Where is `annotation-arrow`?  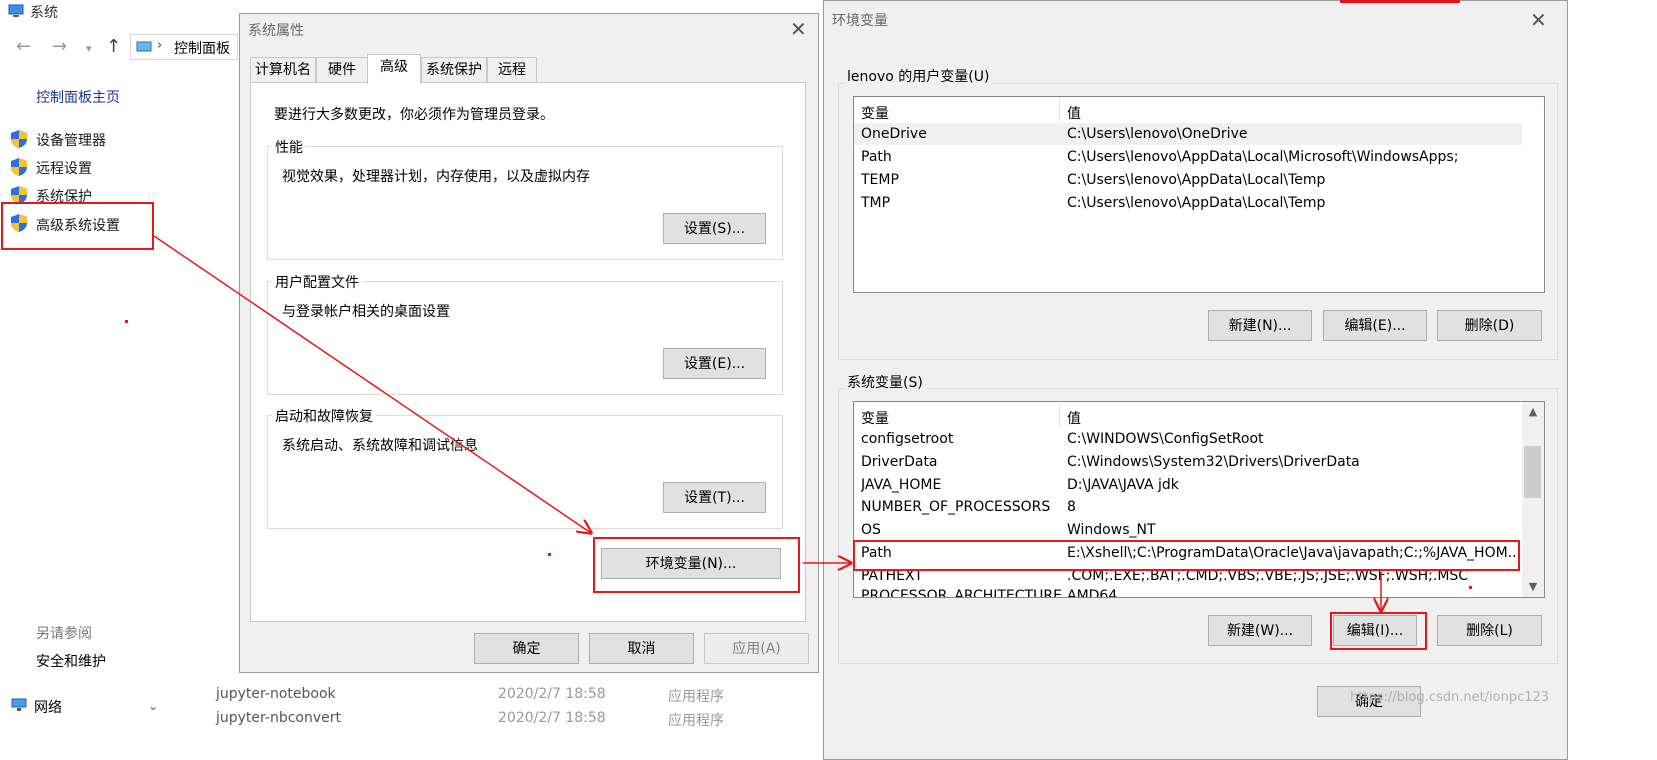 annotation-arrow is located at coordinates (372, 384).